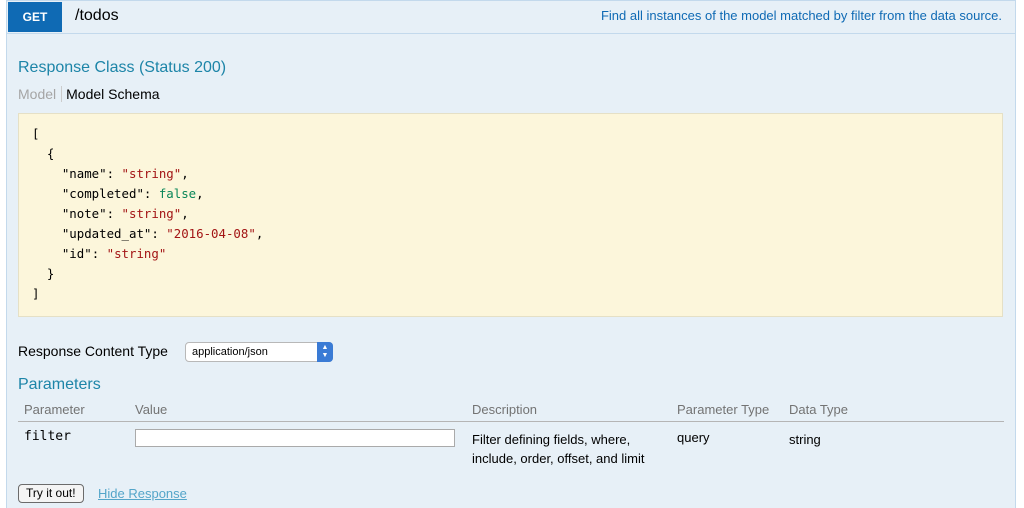  I want to click on schema-field-line: "name": "string",, so click(125, 173).